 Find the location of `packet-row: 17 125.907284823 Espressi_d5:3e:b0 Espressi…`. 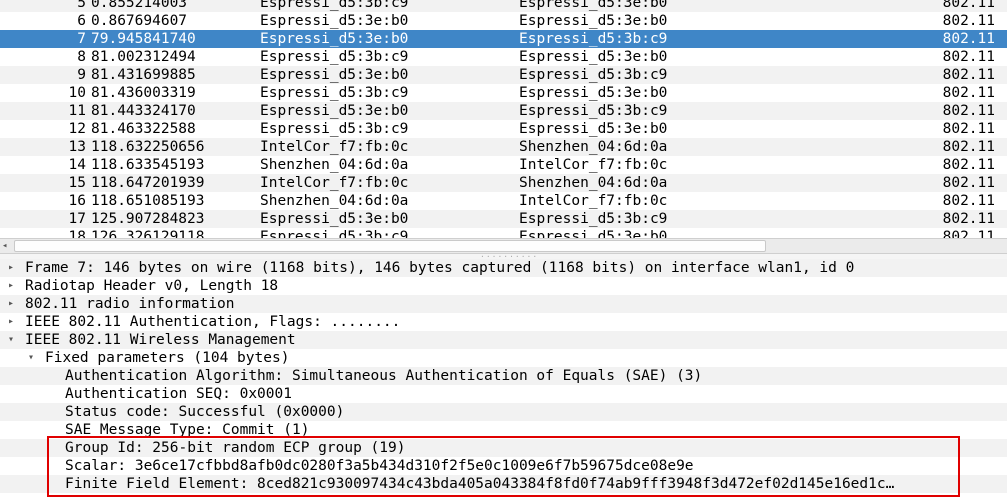

packet-row: 17 125.907284823 Espressi_d5:3e:b0 Espressi… is located at coordinates (503, 219).